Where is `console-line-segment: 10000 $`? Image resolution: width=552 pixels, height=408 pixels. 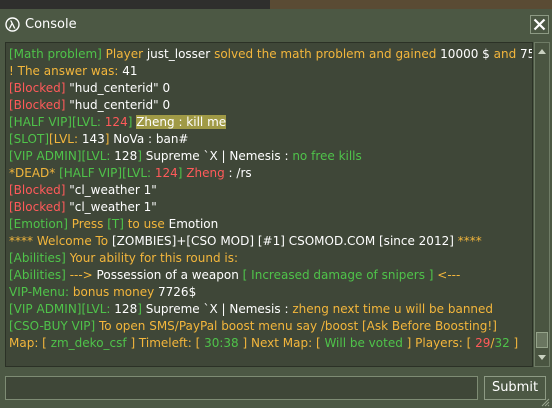
console-line-segment: 10000 $ is located at coordinates (465, 54).